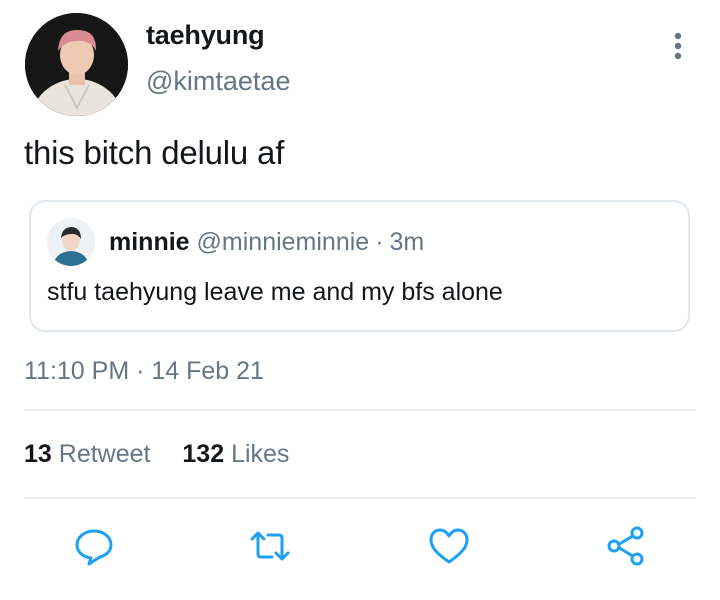  I want to click on likes-label: Likes, so click(260, 454).